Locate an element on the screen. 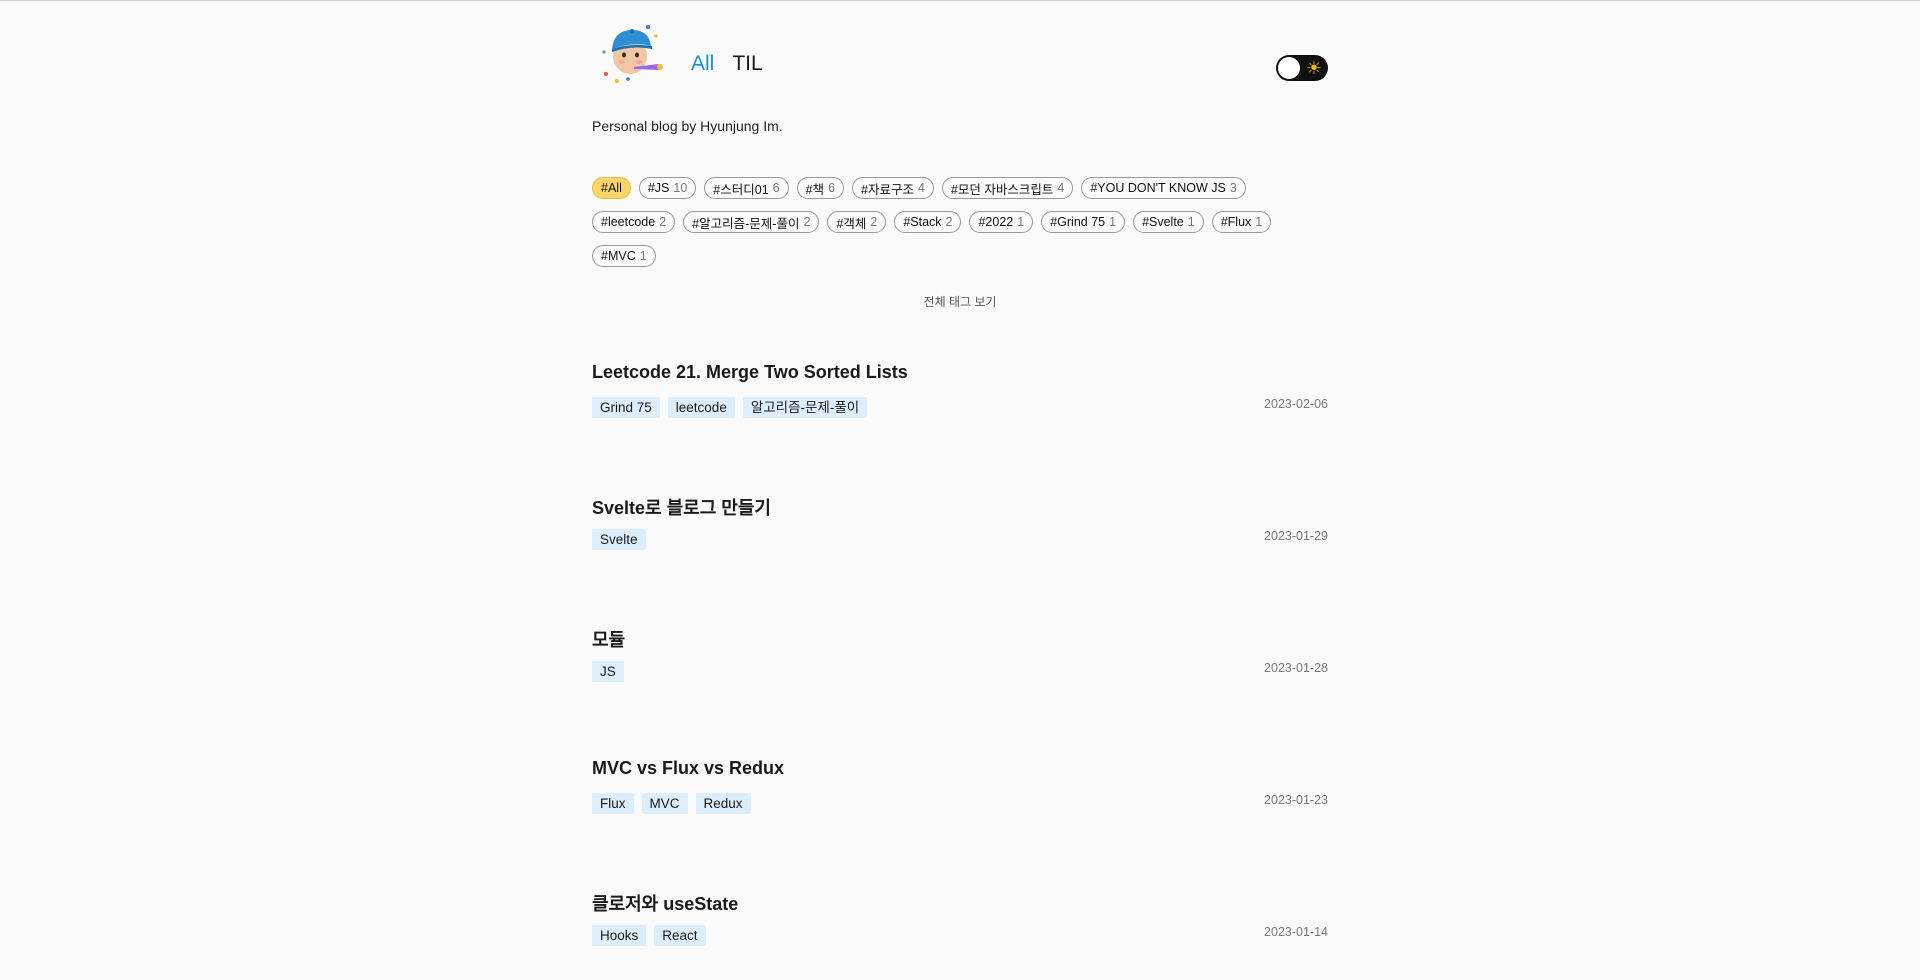 This screenshot has height=980, width=1920. post-tag-chip: leetcode is located at coordinates (701, 407).